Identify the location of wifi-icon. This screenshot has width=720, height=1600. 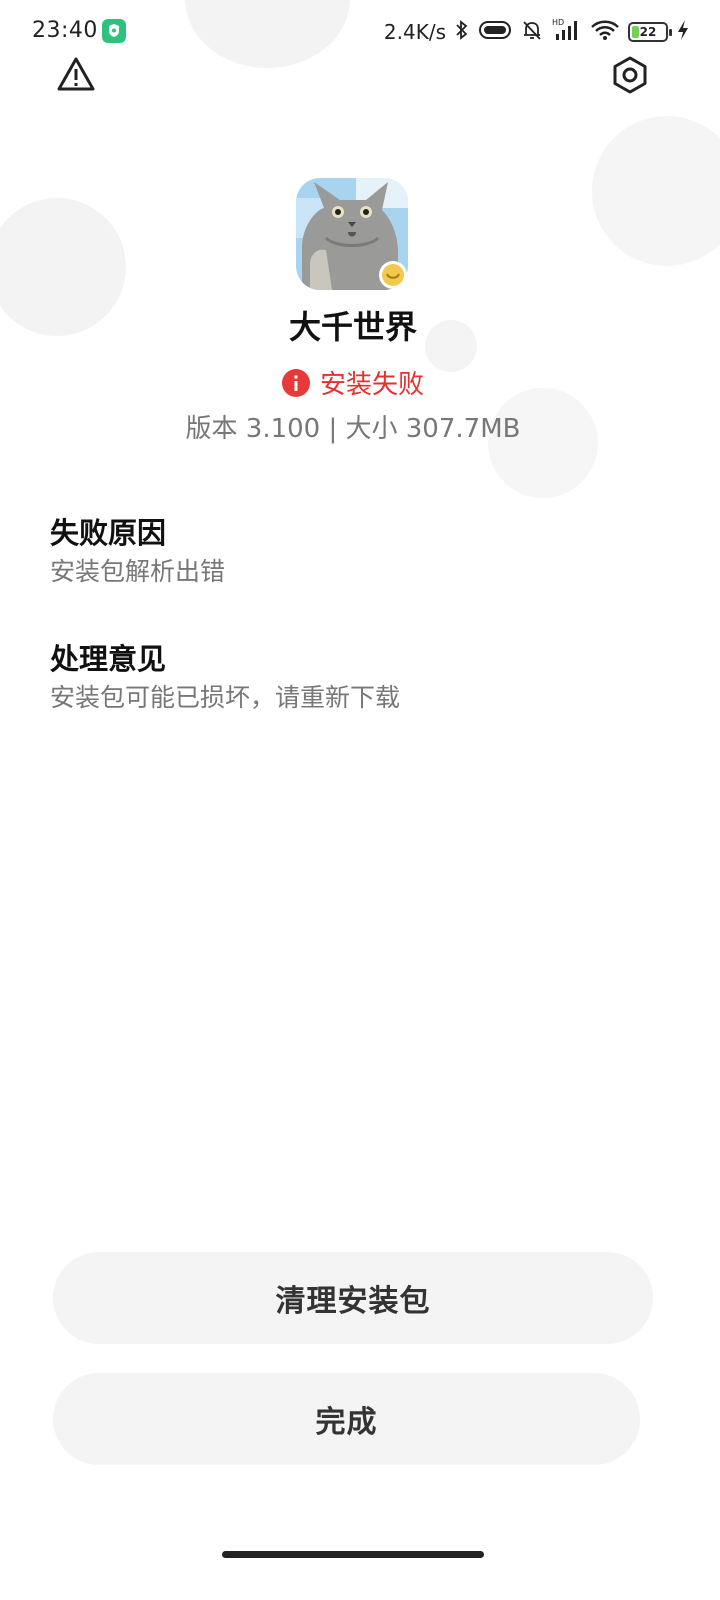
(605, 32).